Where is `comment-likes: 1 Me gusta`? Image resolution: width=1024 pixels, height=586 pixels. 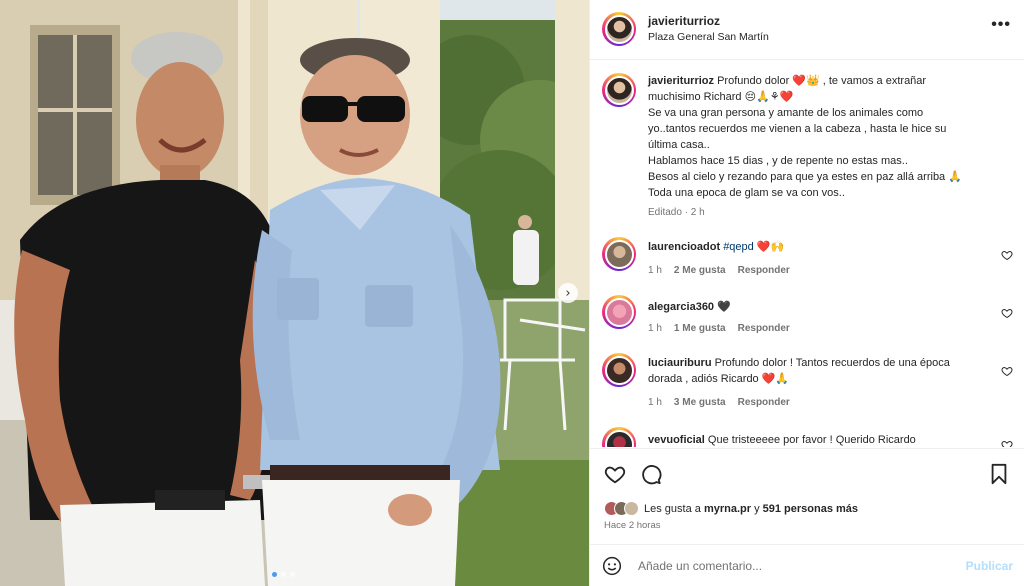 comment-likes: 1 Me gusta is located at coordinates (700, 328).